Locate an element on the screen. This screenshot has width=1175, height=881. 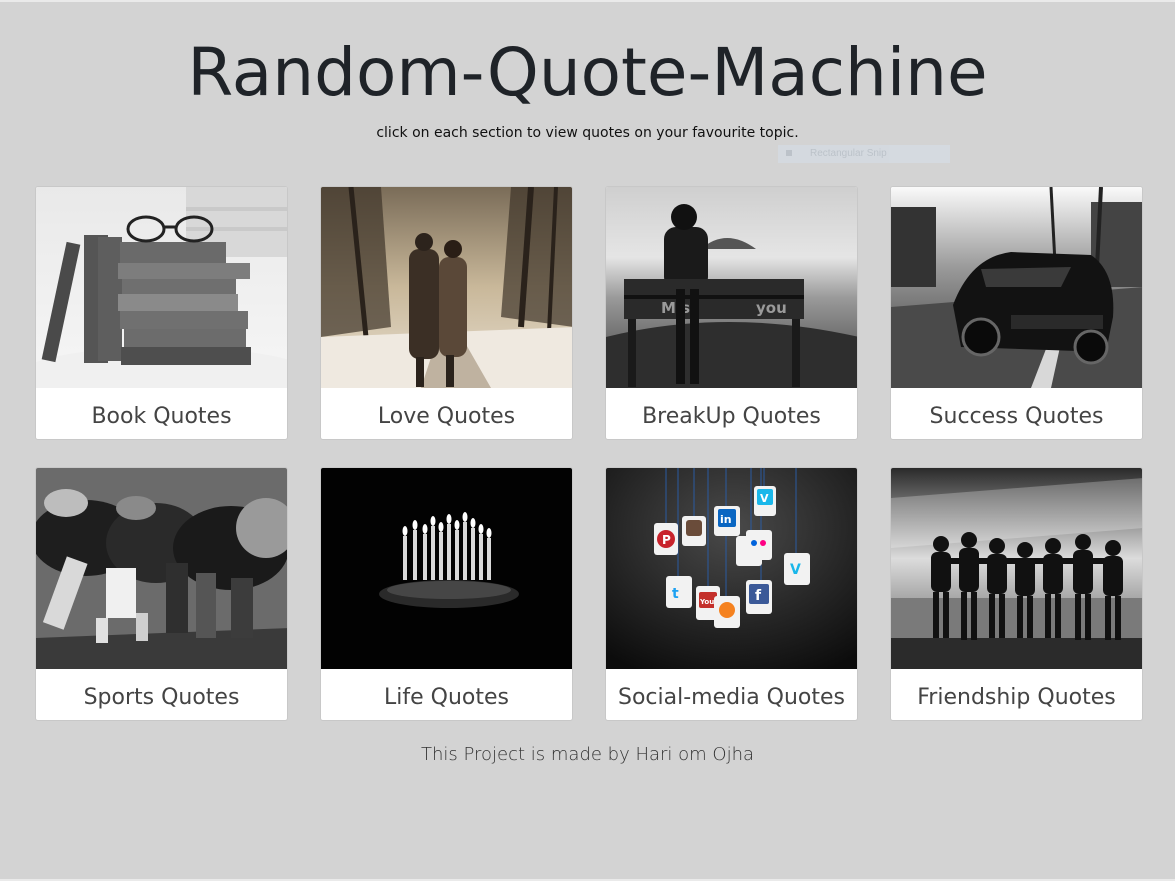
card-book-quotes: Book Quotes is located at coordinates (161, 313).